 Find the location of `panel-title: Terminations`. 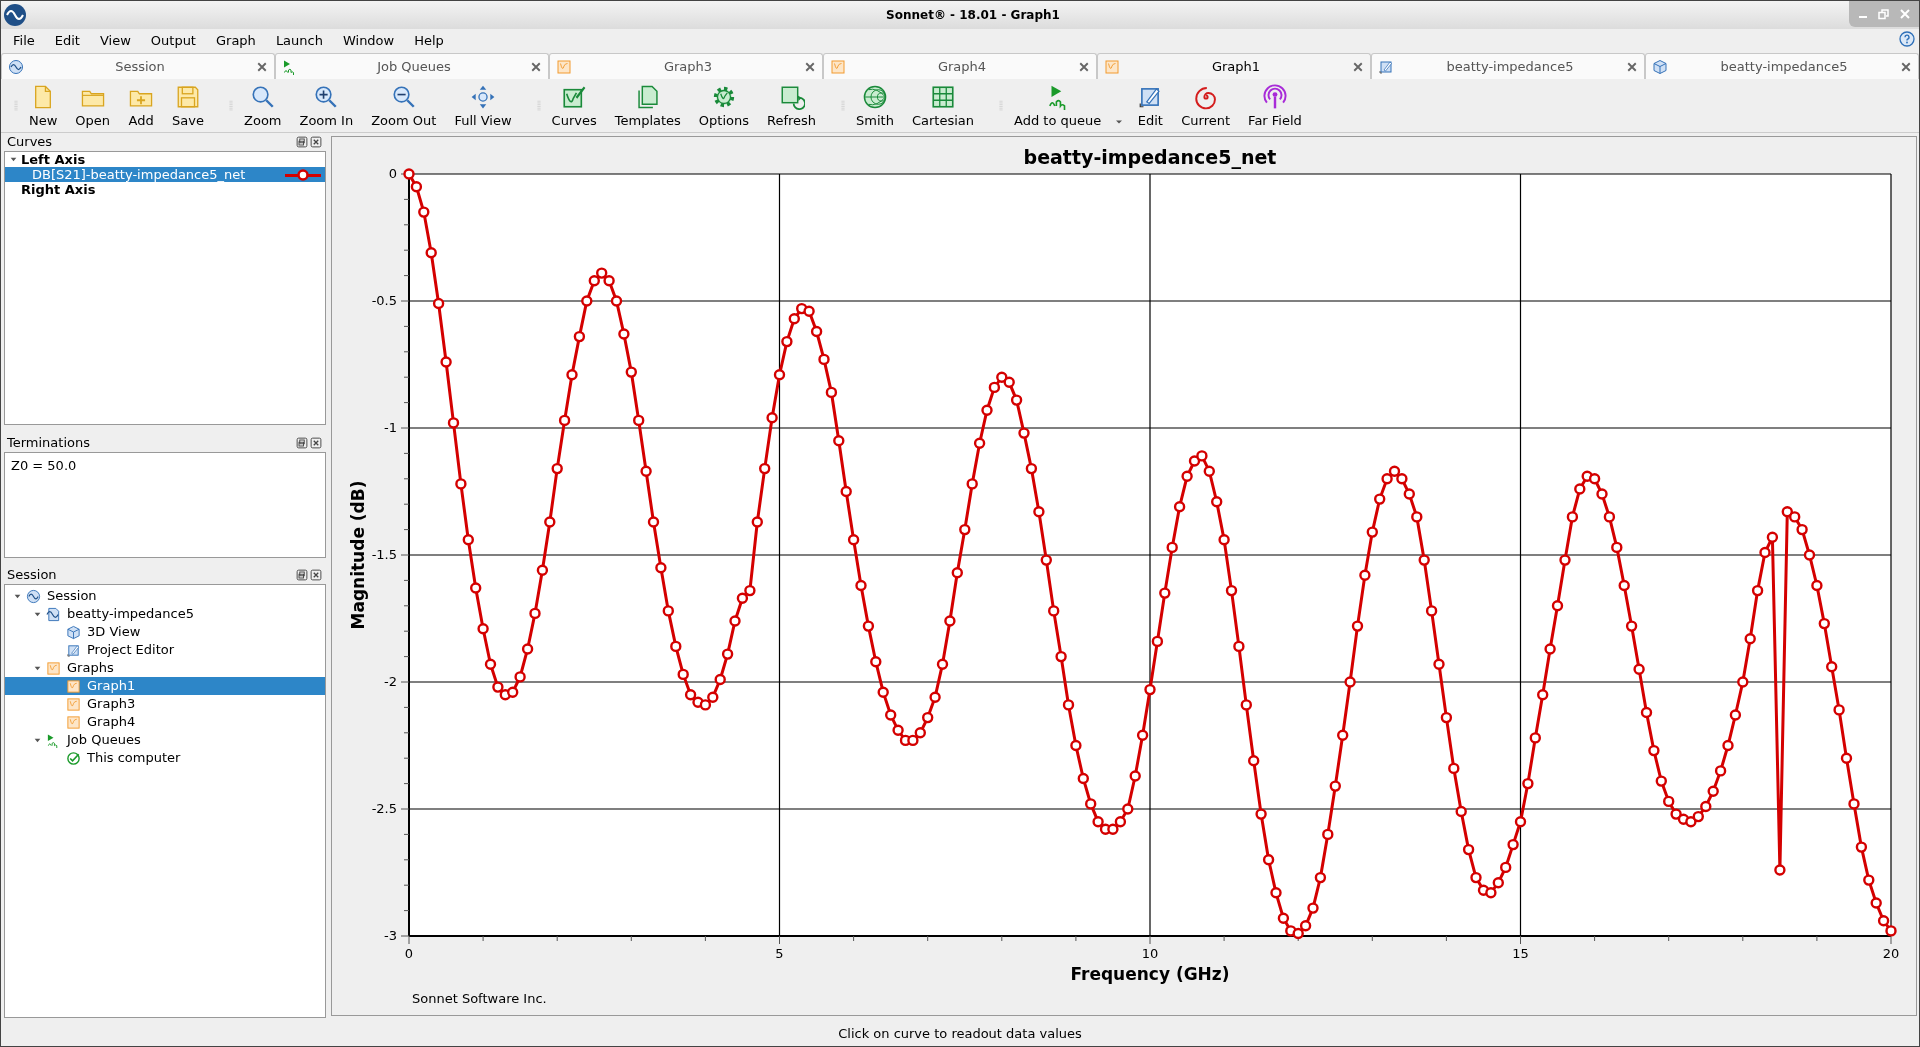

panel-title: Terminations is located at coordinates (49, 443).